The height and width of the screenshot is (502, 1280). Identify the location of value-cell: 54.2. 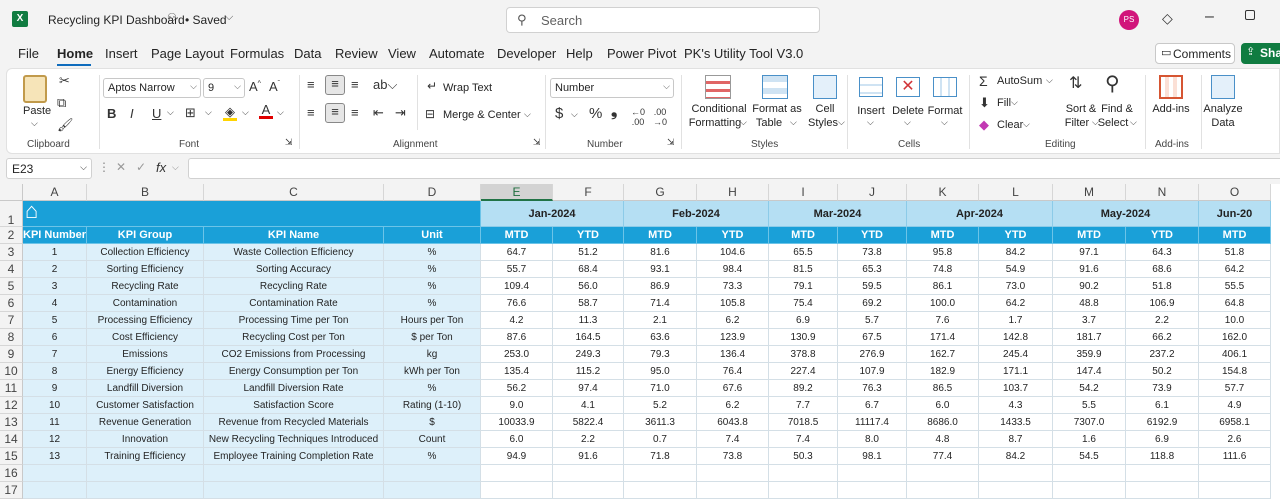
(1089, 388).